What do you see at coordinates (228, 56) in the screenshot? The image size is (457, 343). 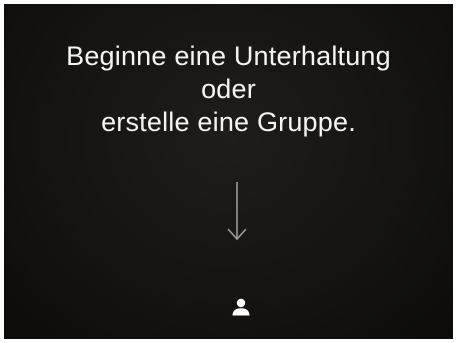 I see `empty-state-line-1: Beginne eine Unterhaltung` at bounding box center [228, 56].